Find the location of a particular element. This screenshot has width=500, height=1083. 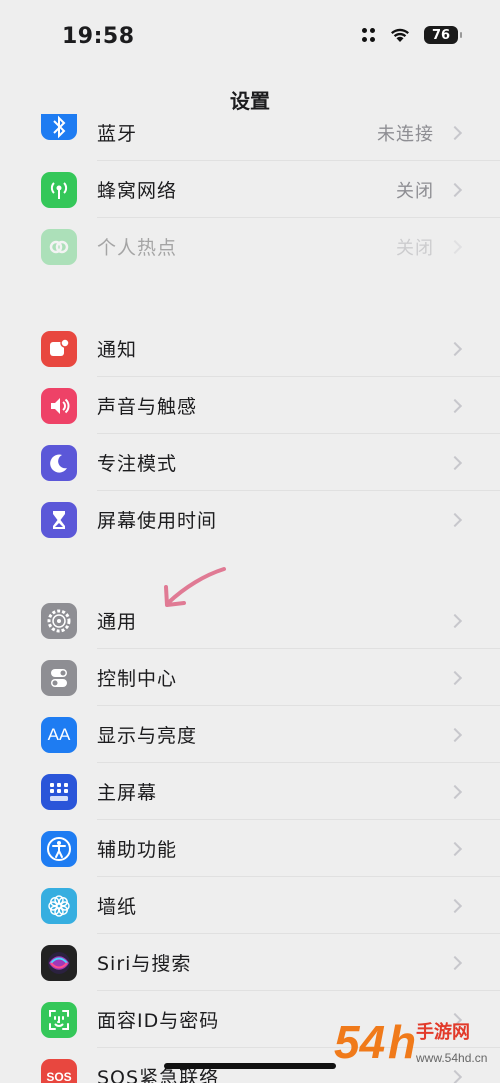

cellular-label: 蜂窝网络 is located at coordinates (137, 191).